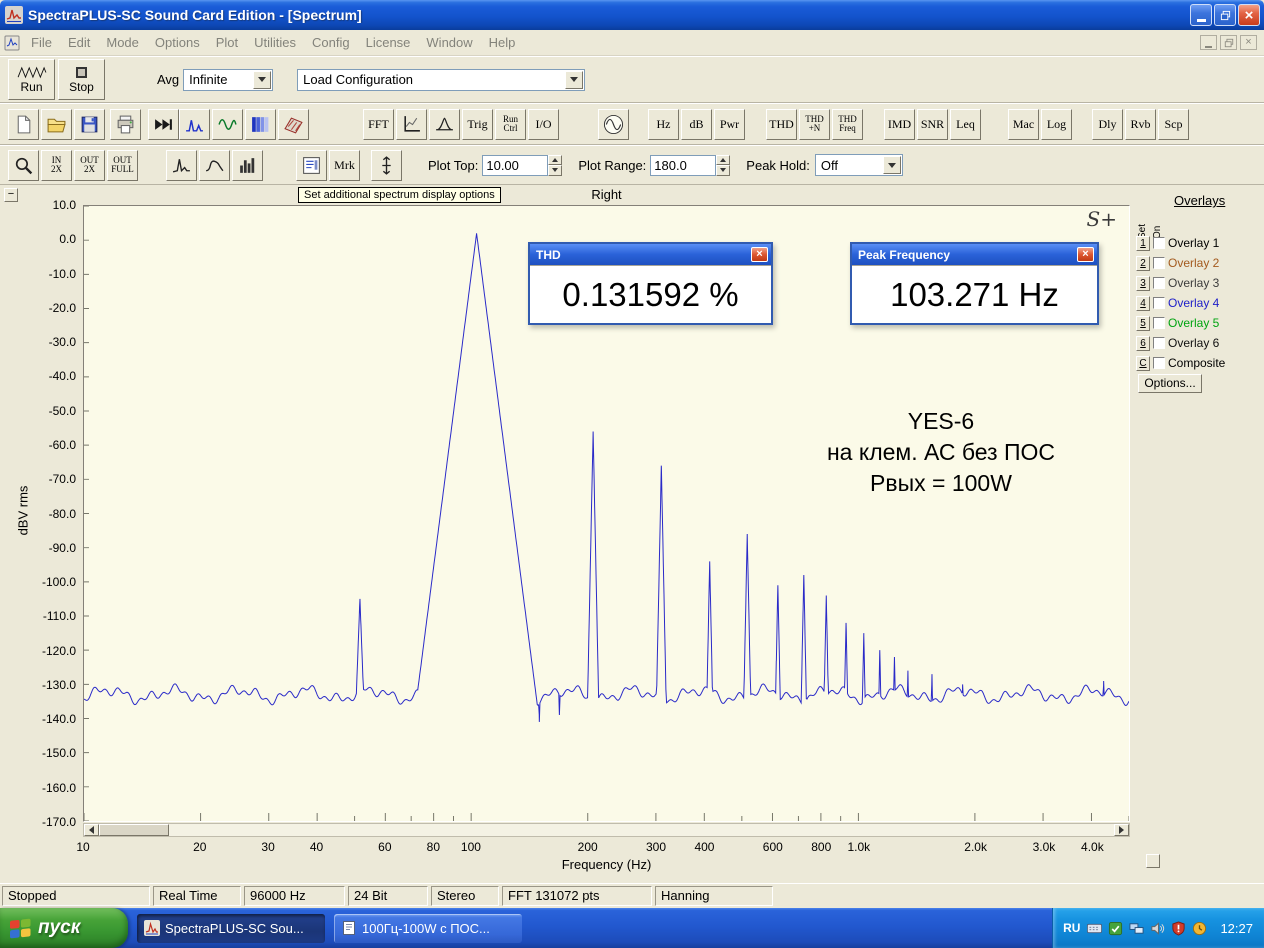 The height and width of the screenshot is (948, 1264). I want to click on scheduler-icon, so click(1115, 928).